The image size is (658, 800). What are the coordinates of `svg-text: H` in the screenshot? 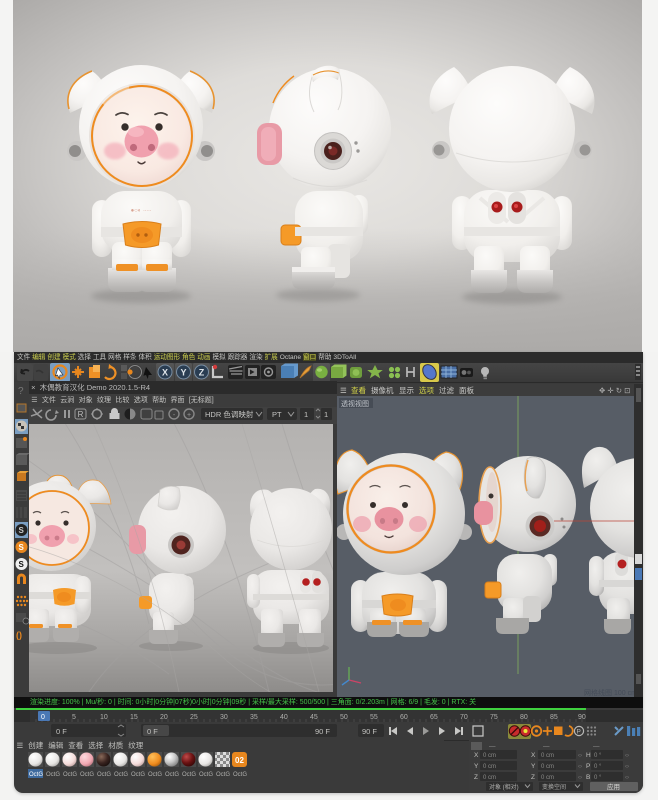 It's located at (588, 755).